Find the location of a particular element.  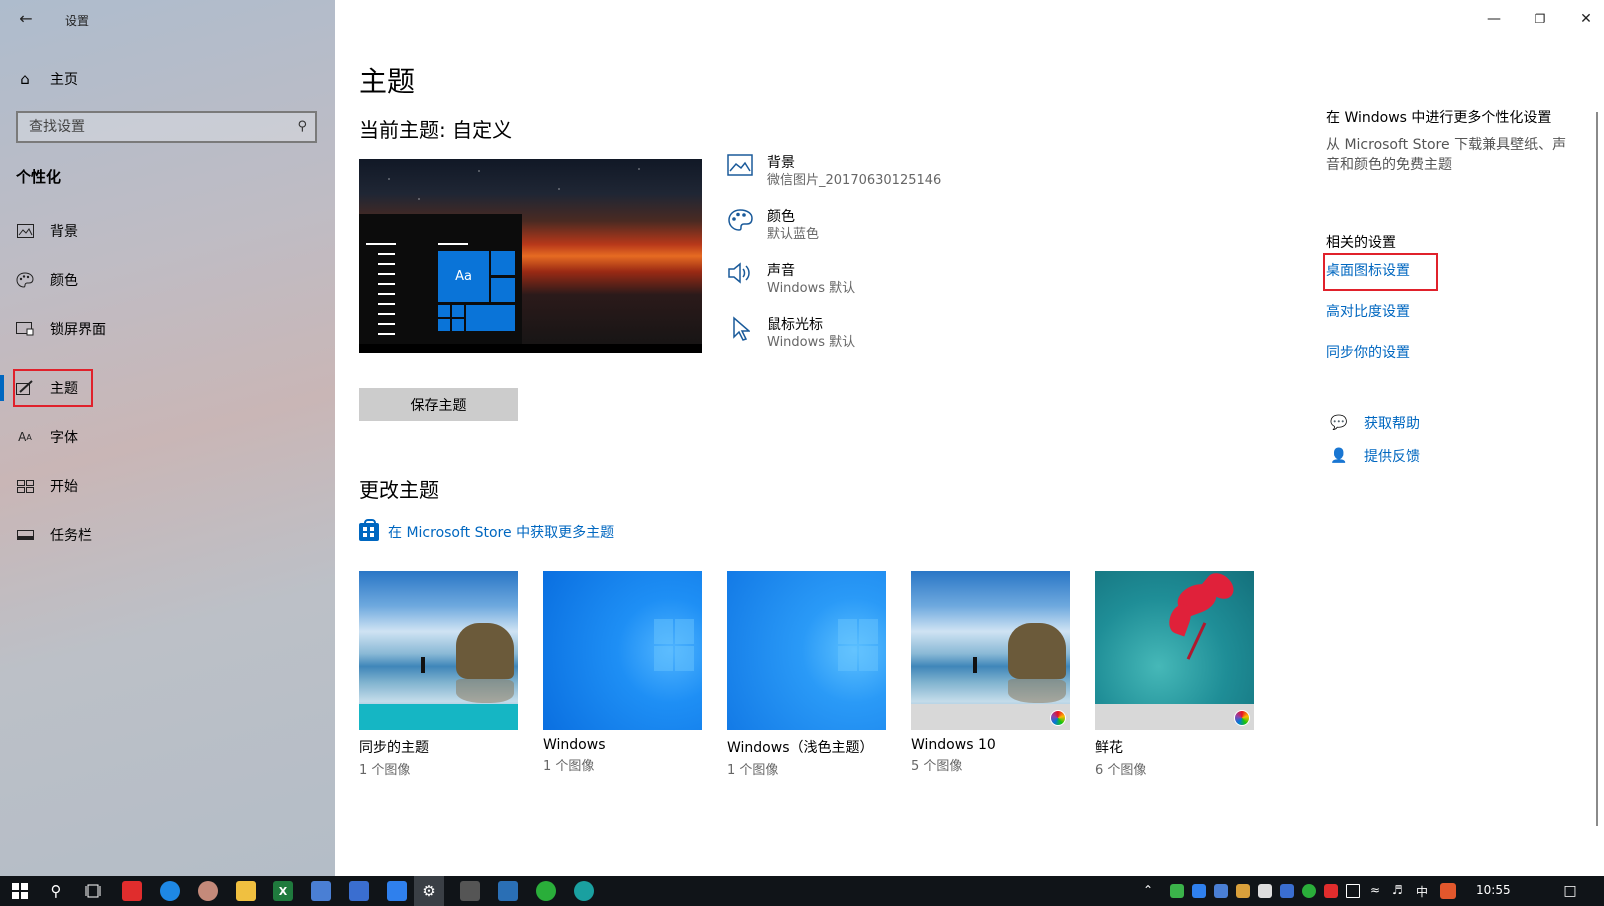

store-themes-link: 在 Microsoft Store 中获取更多主题 is located at coordinates (487, 530).